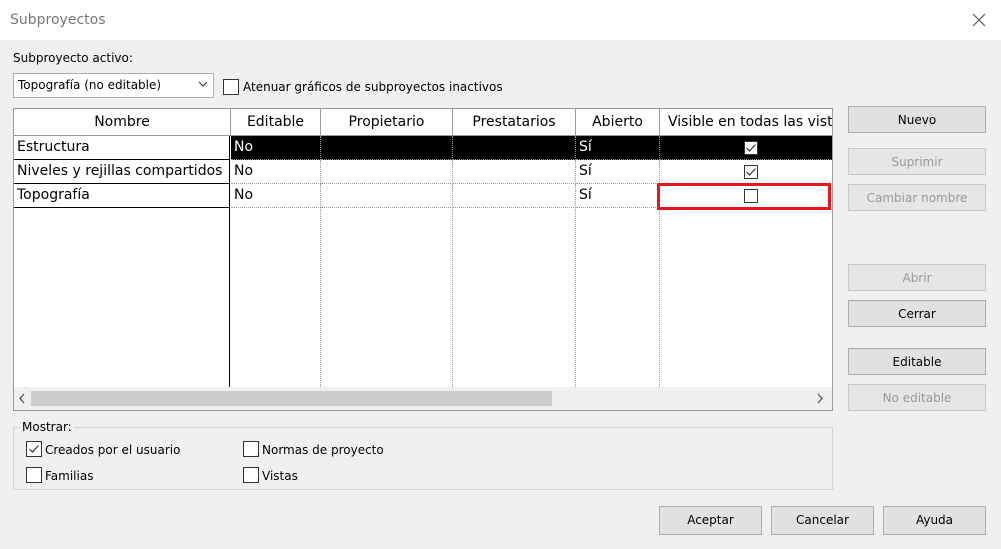 This screenshot has height=549, width=1001. Describe the element at coordinates (69, 476) in the screenshot. I see `families-label: Familias` at that location.